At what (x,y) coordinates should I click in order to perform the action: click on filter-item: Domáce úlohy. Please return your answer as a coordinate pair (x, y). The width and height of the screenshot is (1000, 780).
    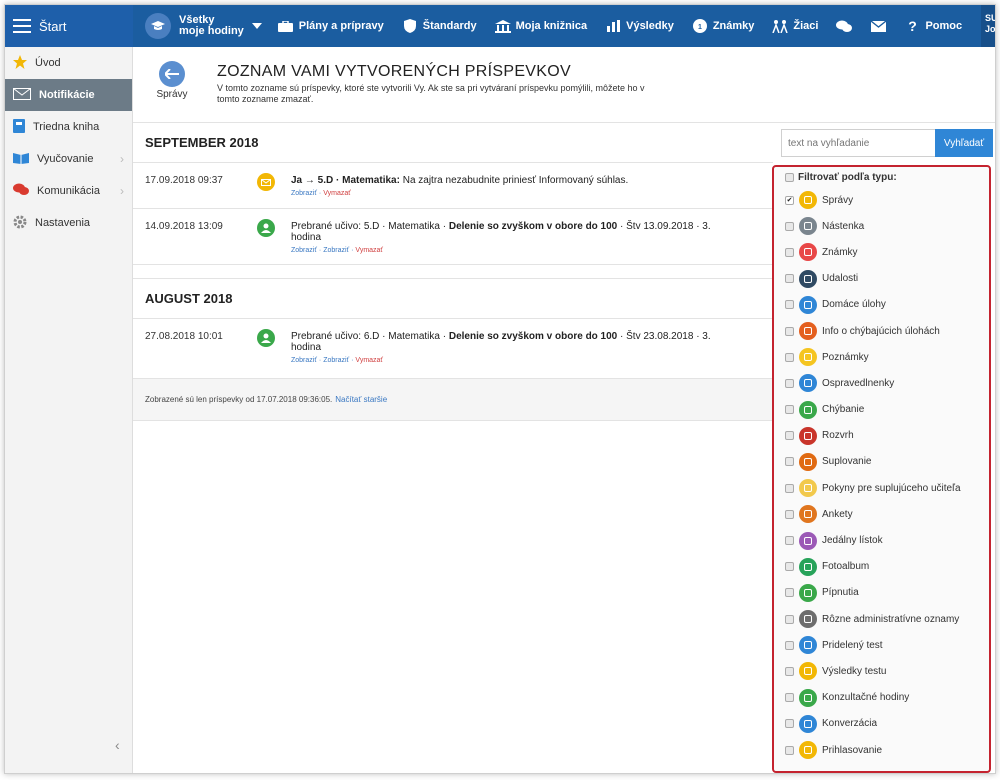
    Looking at the image, I should click on (881, 305).